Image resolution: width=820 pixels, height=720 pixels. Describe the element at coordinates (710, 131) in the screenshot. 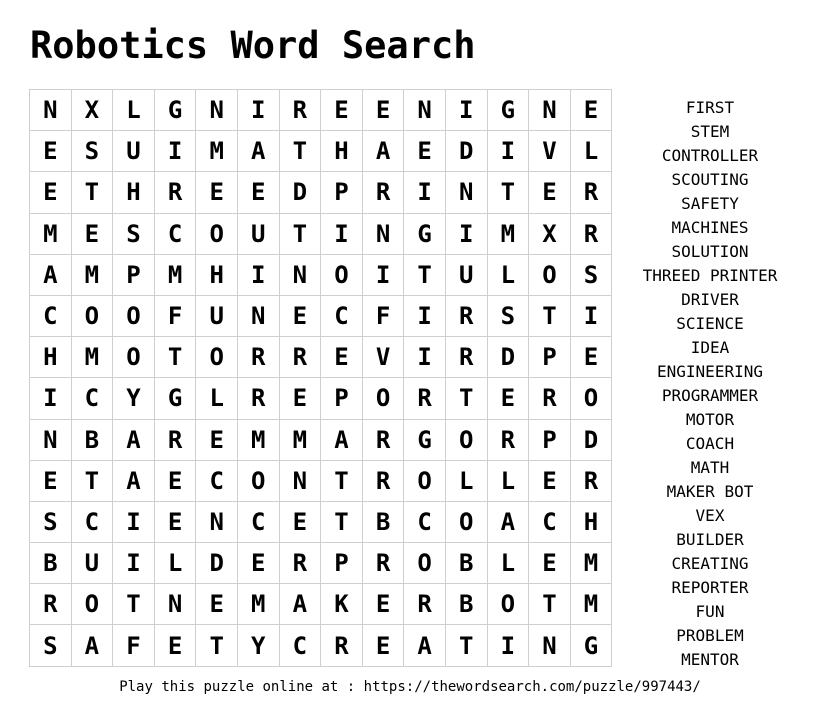

I see `word-list-item: STEM` at that location.